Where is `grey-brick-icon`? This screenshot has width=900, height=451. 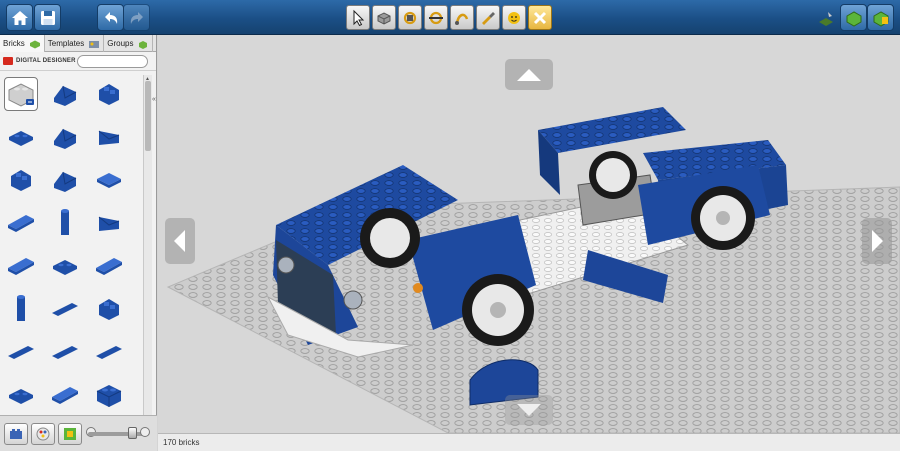 grey-brick-icon is located at coordinates (21, 95).